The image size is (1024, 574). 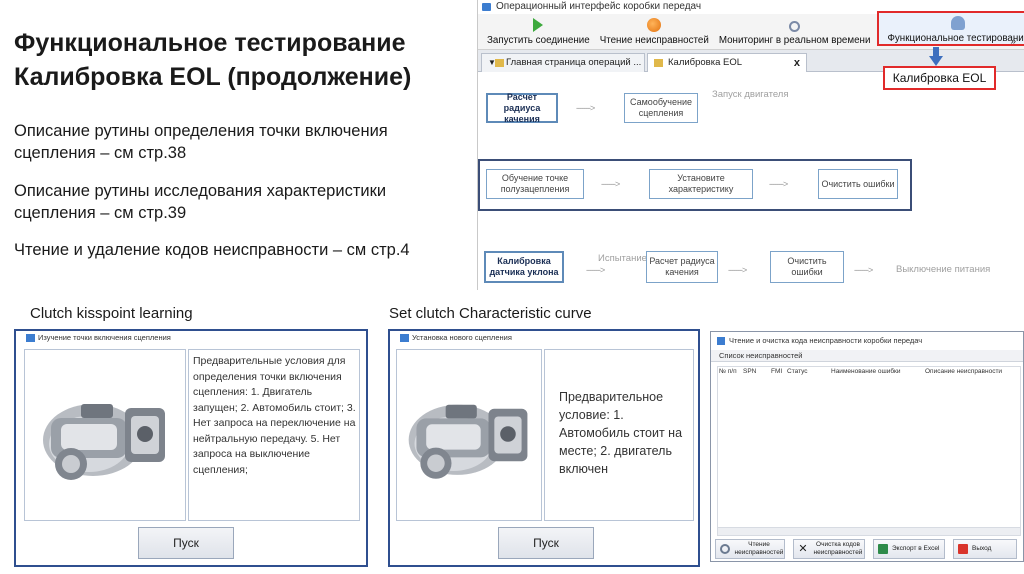 I want to click on exit-icon, so click(x=963, y=549).